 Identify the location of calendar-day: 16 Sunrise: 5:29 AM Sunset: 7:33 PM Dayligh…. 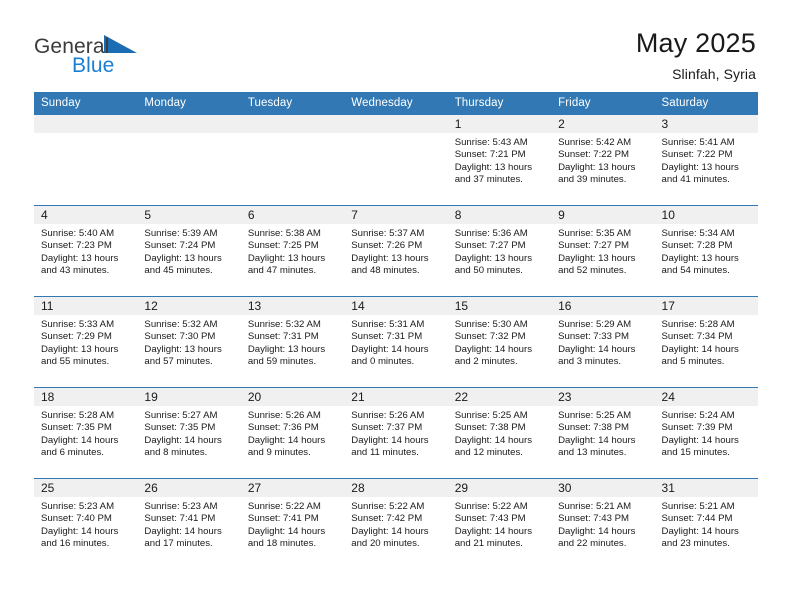
(603, 342).